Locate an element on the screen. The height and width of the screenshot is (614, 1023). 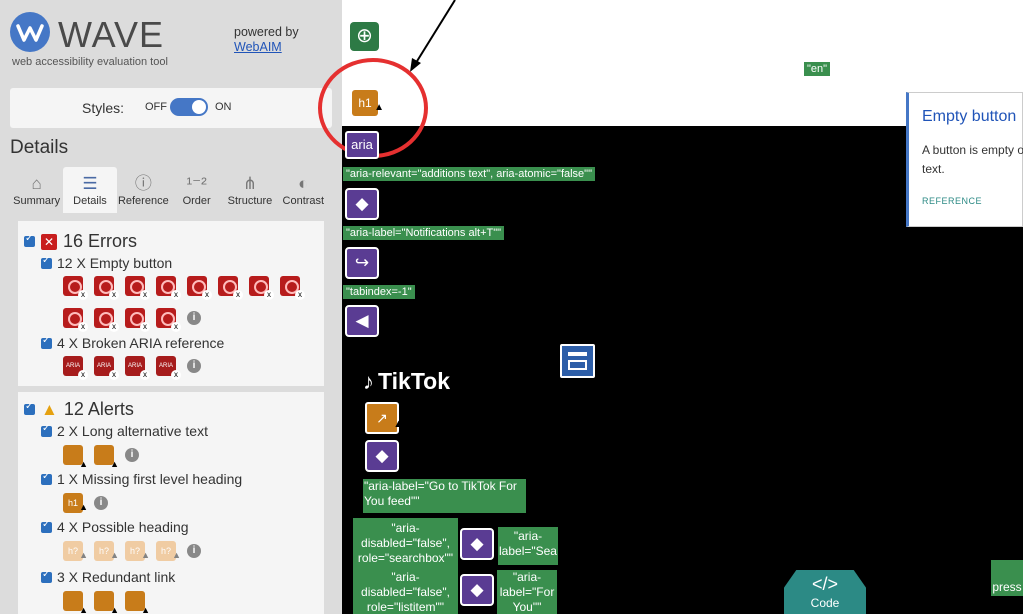
tab-order: ¹⁻² Order is located at coordinates (196, 190).